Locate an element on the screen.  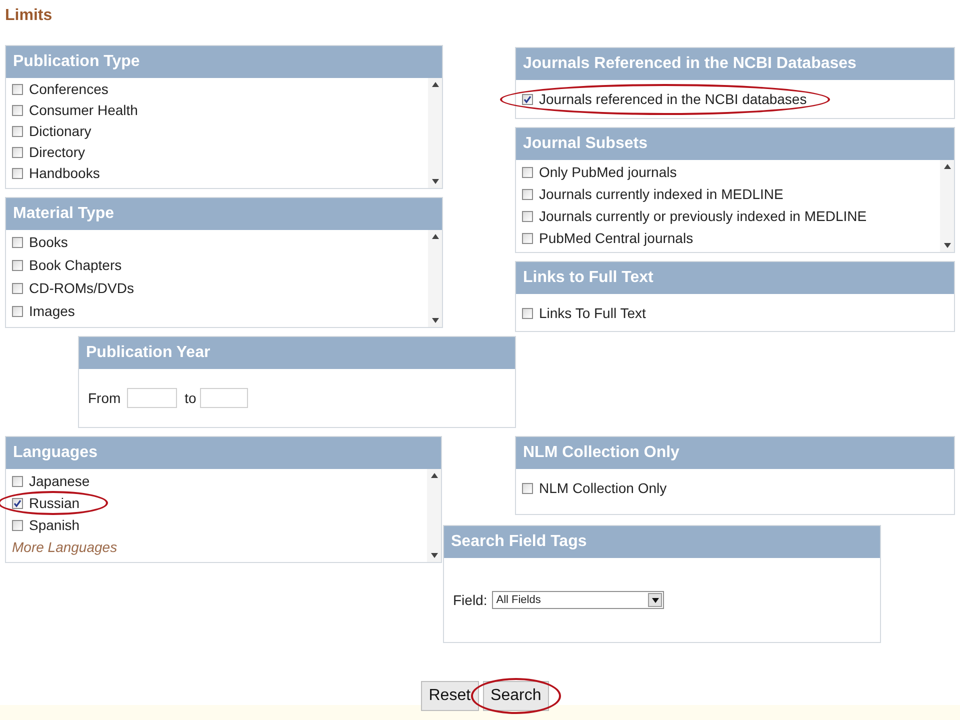
panel-header: Journals Referenced in the NCBI Databases is located at coordinates (689, 64).